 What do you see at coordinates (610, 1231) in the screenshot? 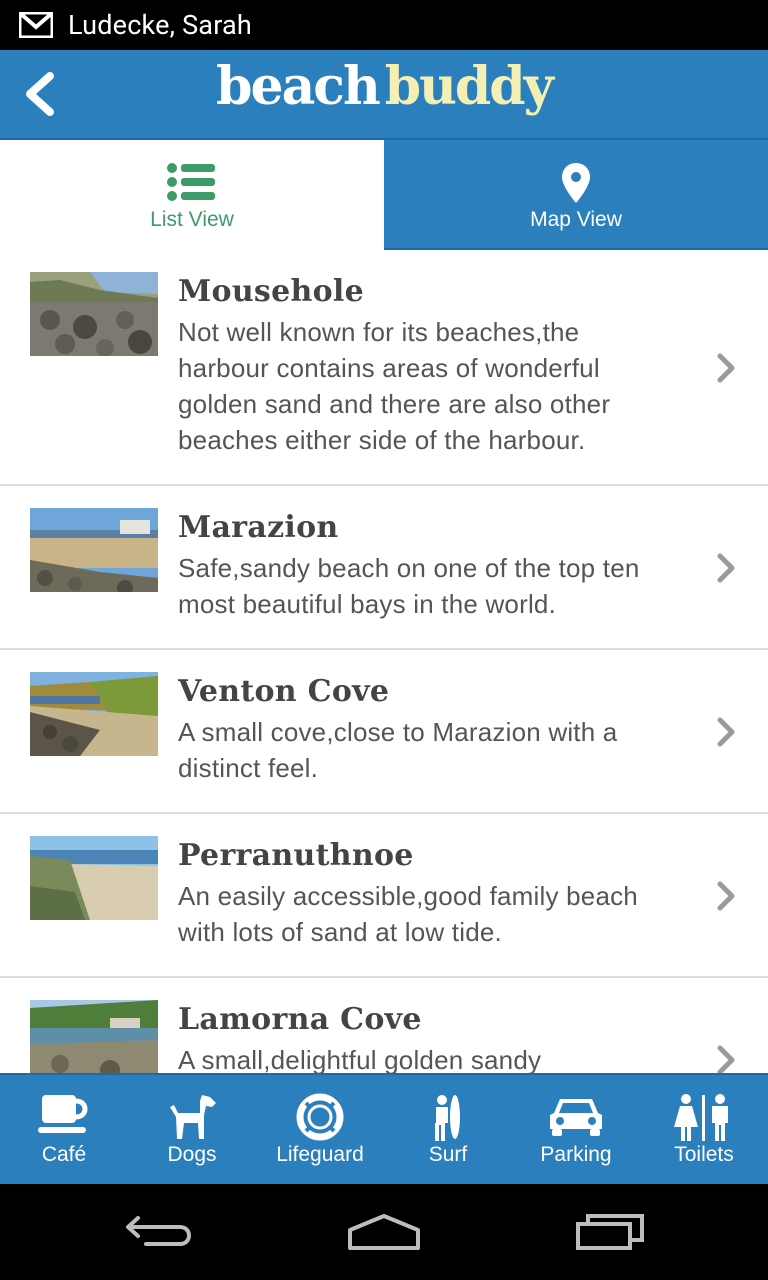
I see `recent-apps-nav-icon` at bounding box center [610, 1231].